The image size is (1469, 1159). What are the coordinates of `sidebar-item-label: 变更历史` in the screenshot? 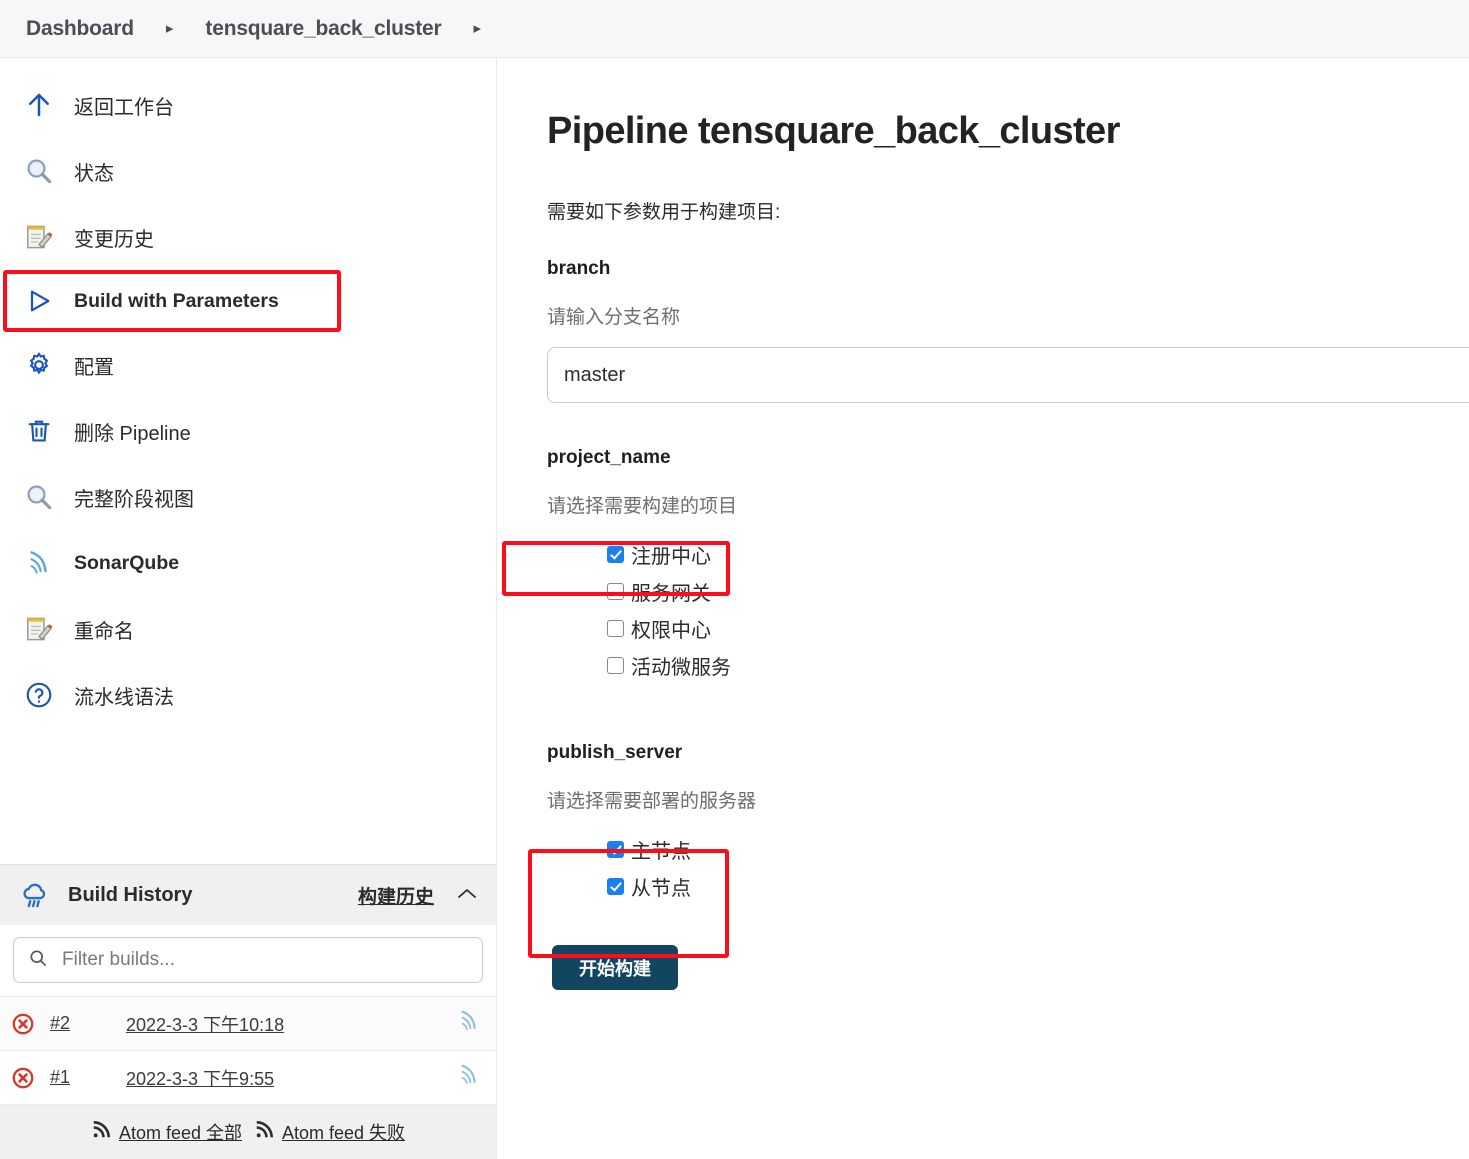 It's located at (114, 239).